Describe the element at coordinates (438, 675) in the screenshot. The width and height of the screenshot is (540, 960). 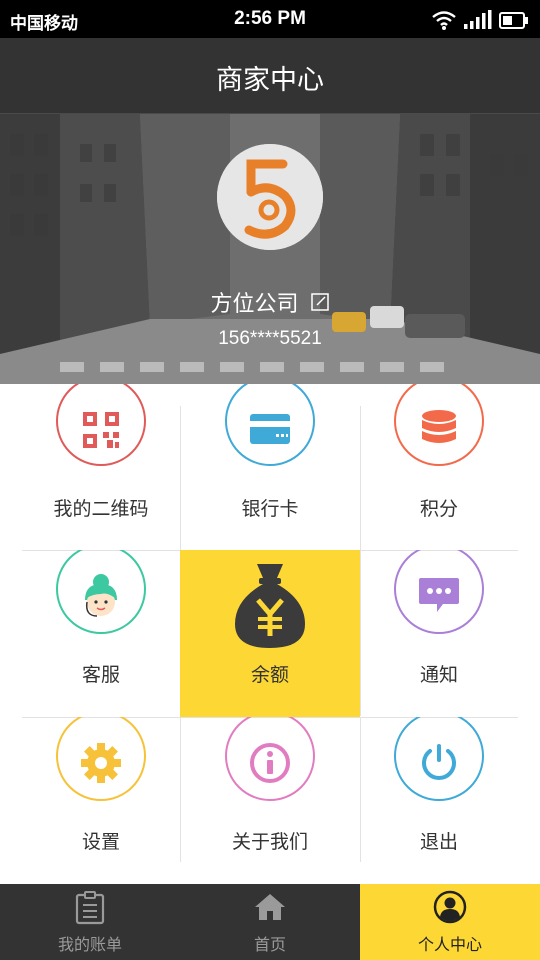
I see `grid-item-label: 通知` at that location.